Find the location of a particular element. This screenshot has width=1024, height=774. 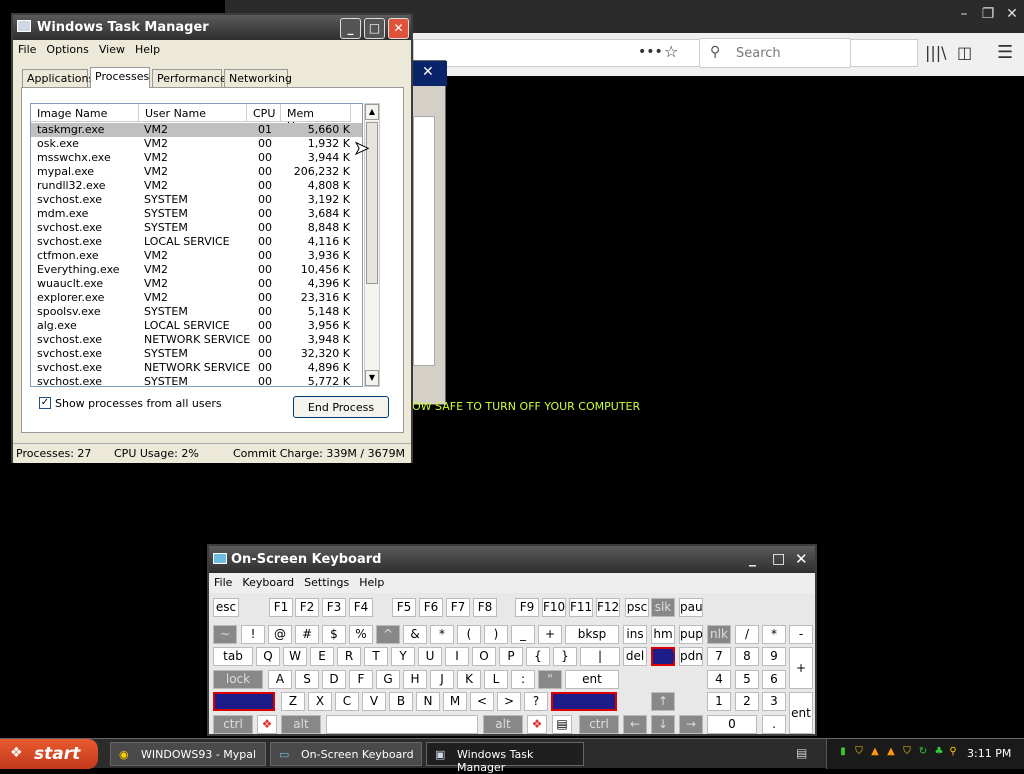

table-row: svchost.exe SYSTEM 00 5,772 K is located at coordinates (196, 380).